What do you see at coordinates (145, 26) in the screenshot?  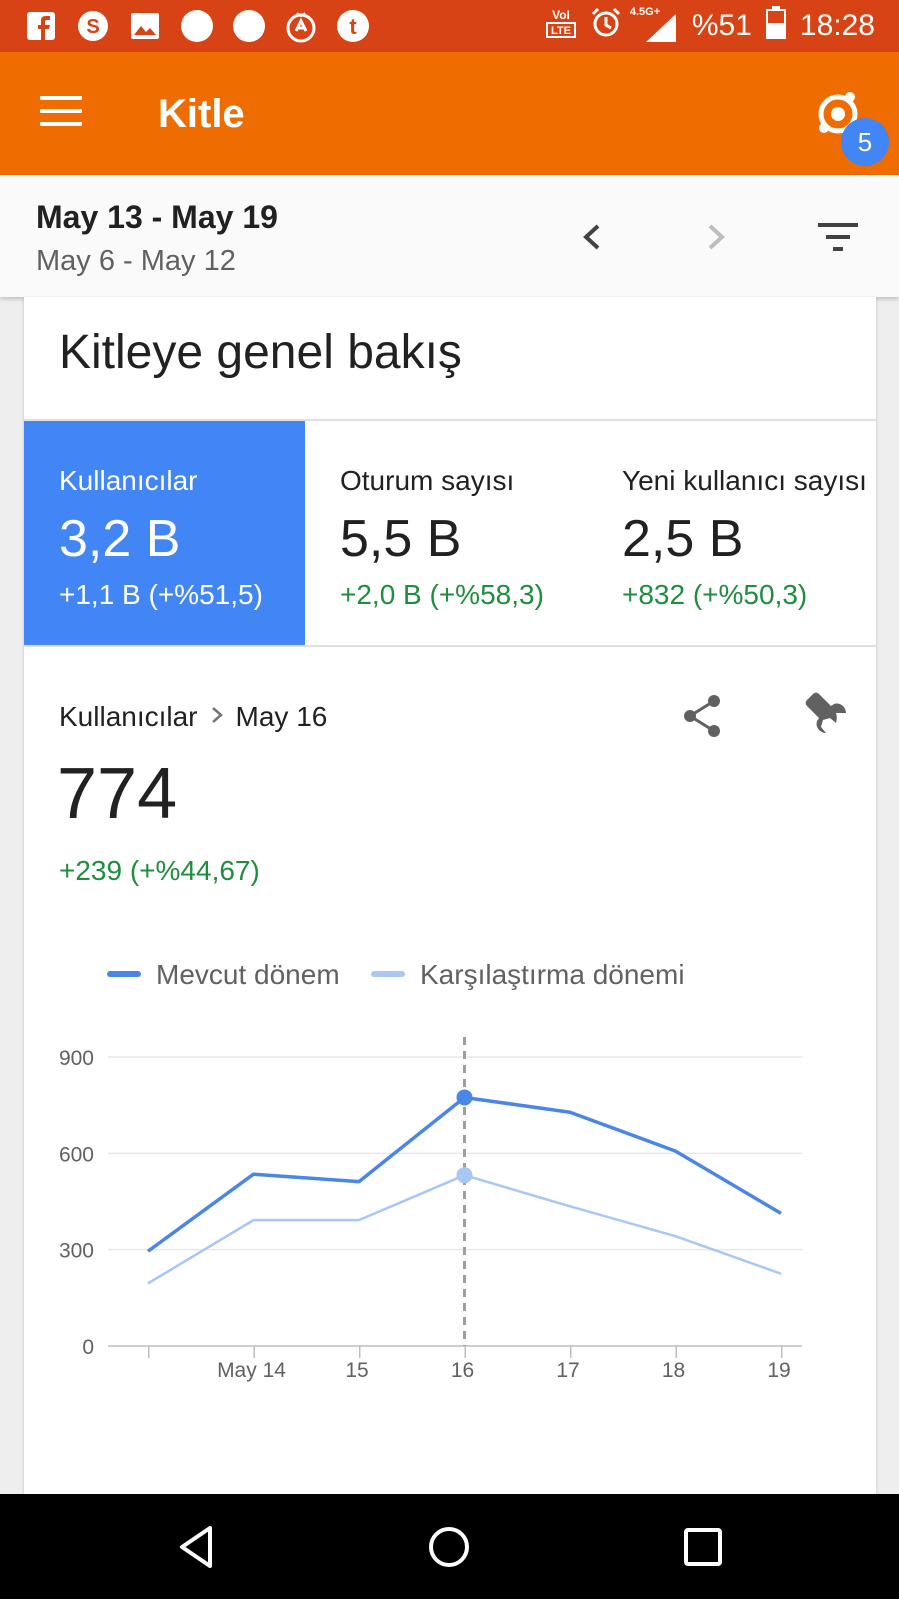 I see `image-icon` at bounding box center [145, 26].